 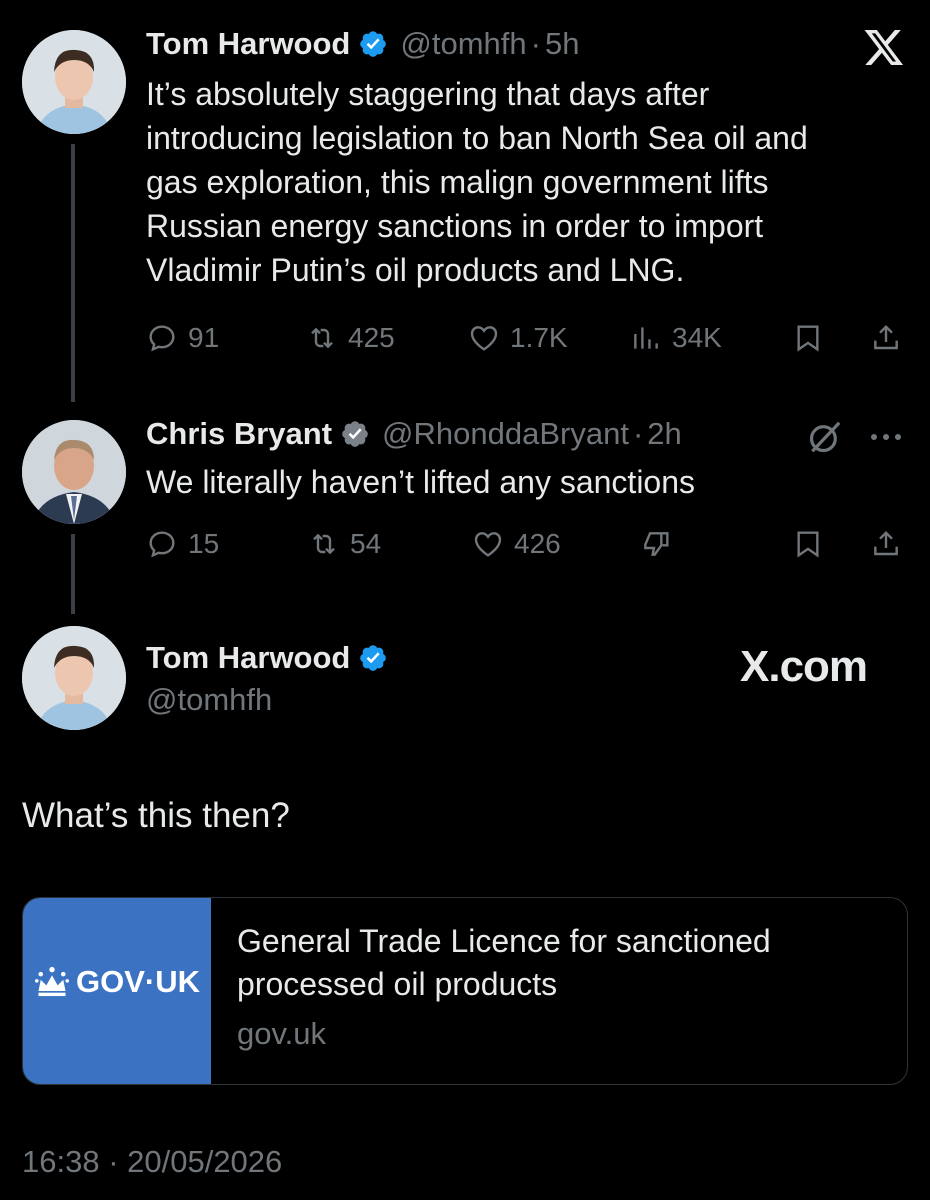 What do you see at coordinates (204, 337) in the screenshot?
I see `reply-count: 91` at bounding box center [204, 337].